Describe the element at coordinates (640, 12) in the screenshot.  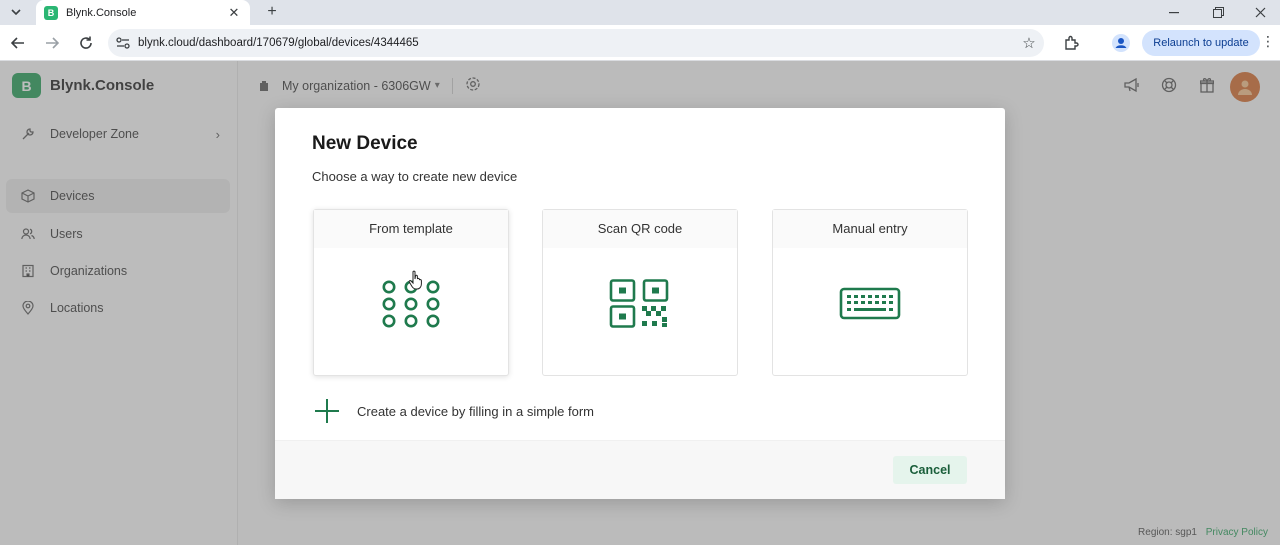
I see `browser-tab-bar: B Blynk.Console ✕ +` at that location.